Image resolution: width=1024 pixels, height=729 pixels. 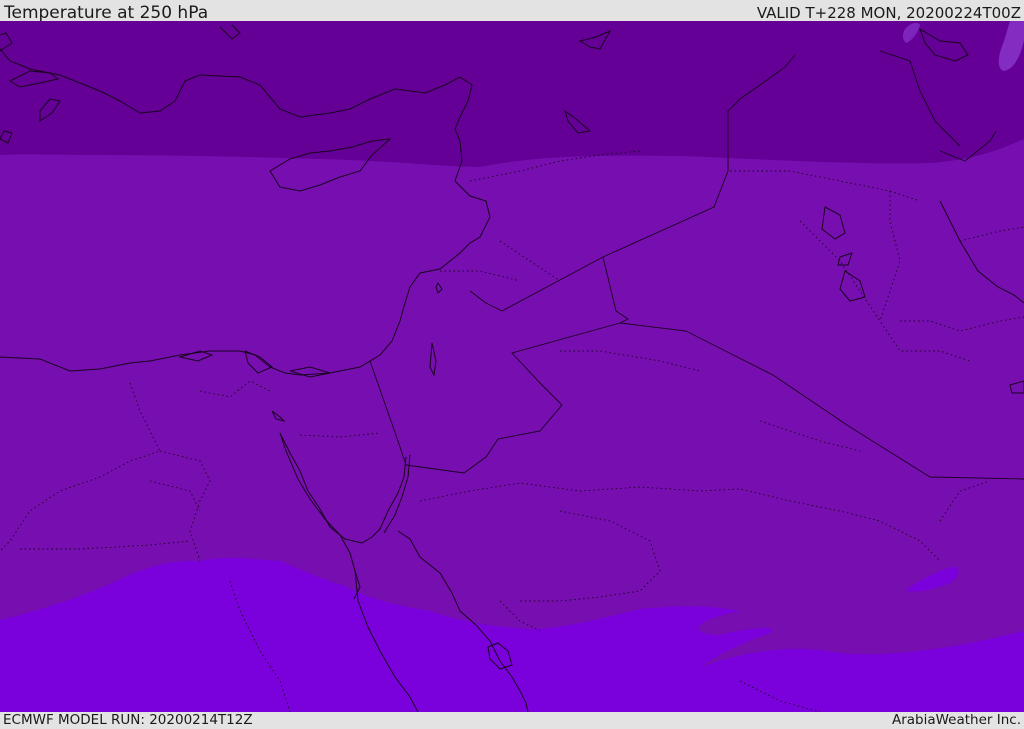 I want to click on credit-label: ArabiaWeather Inc., so click(x=956, y=720).